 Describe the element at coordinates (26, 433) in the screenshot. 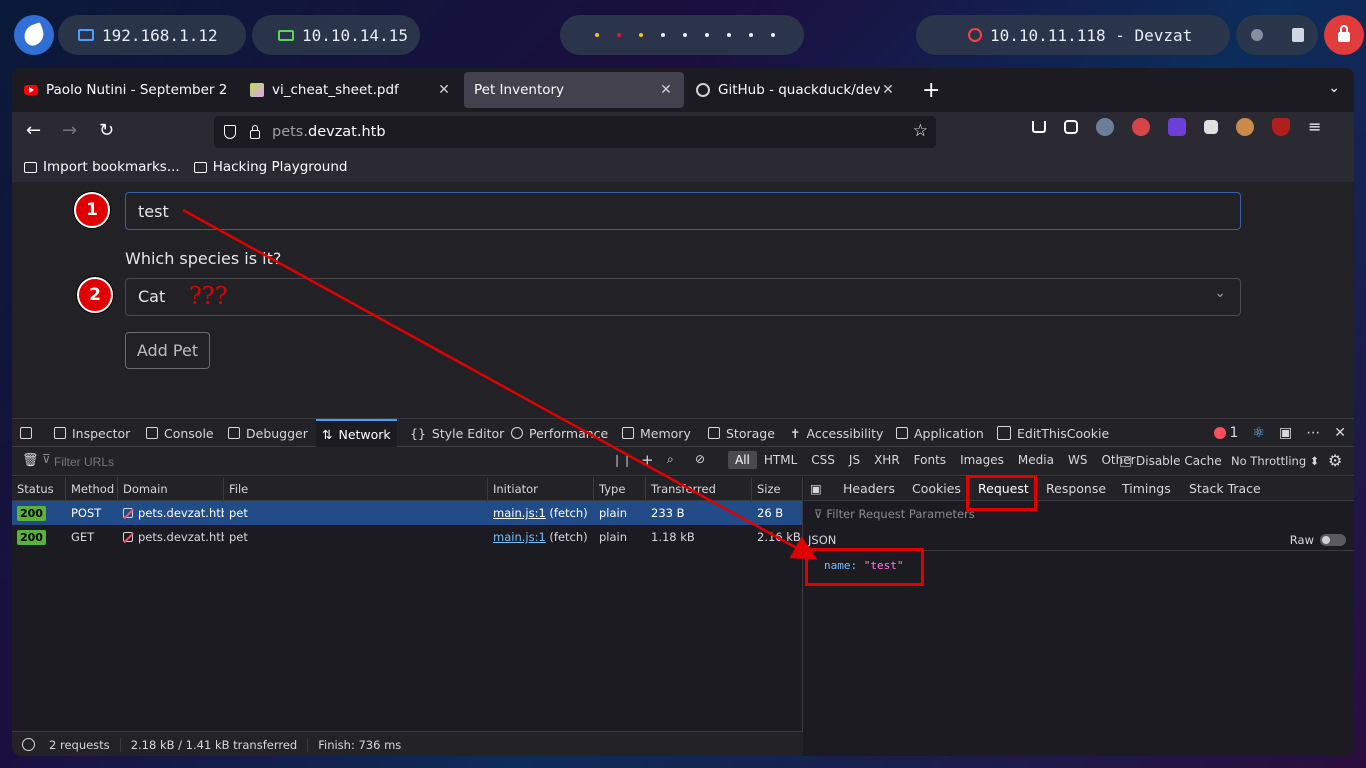

I see `element-picker-icon` at that location.